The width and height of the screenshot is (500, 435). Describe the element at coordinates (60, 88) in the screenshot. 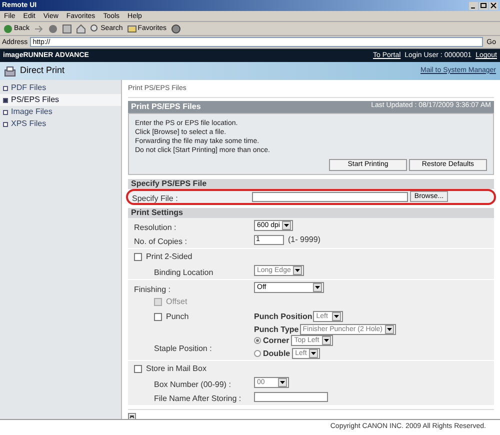

I see `sidebar-item: PDF Files` at that location.